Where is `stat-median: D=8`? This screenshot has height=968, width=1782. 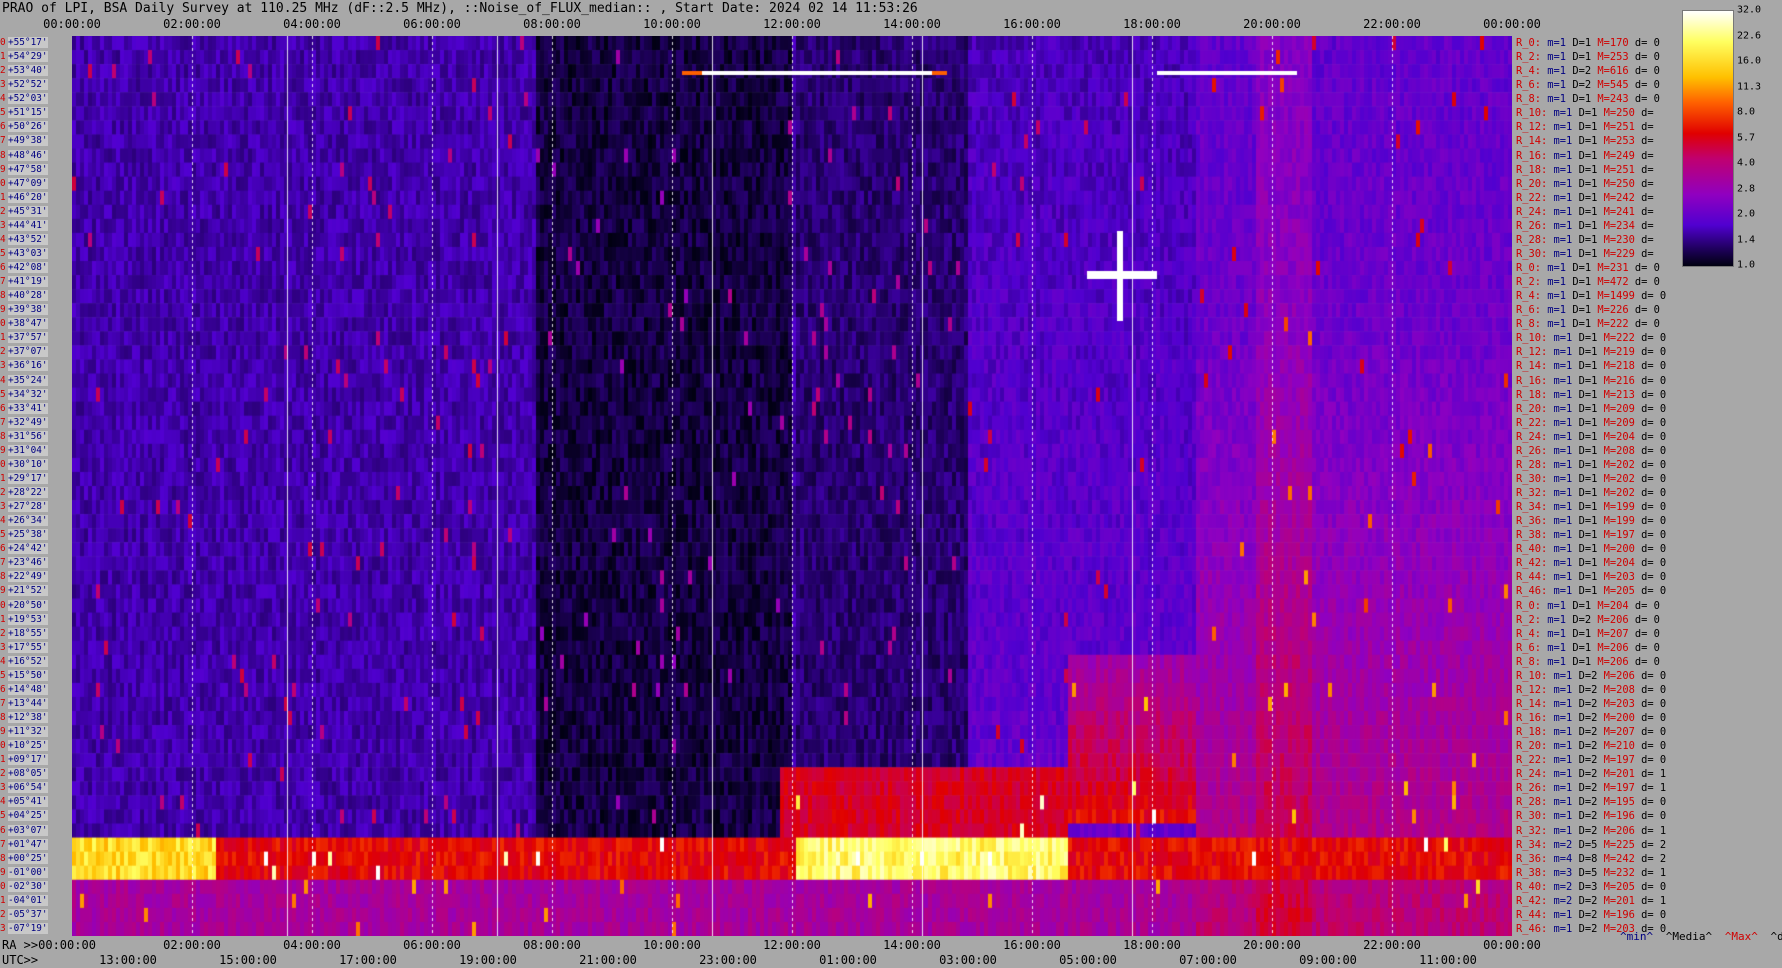 stat-median: D=8 is located at coordinates (1591, 858).